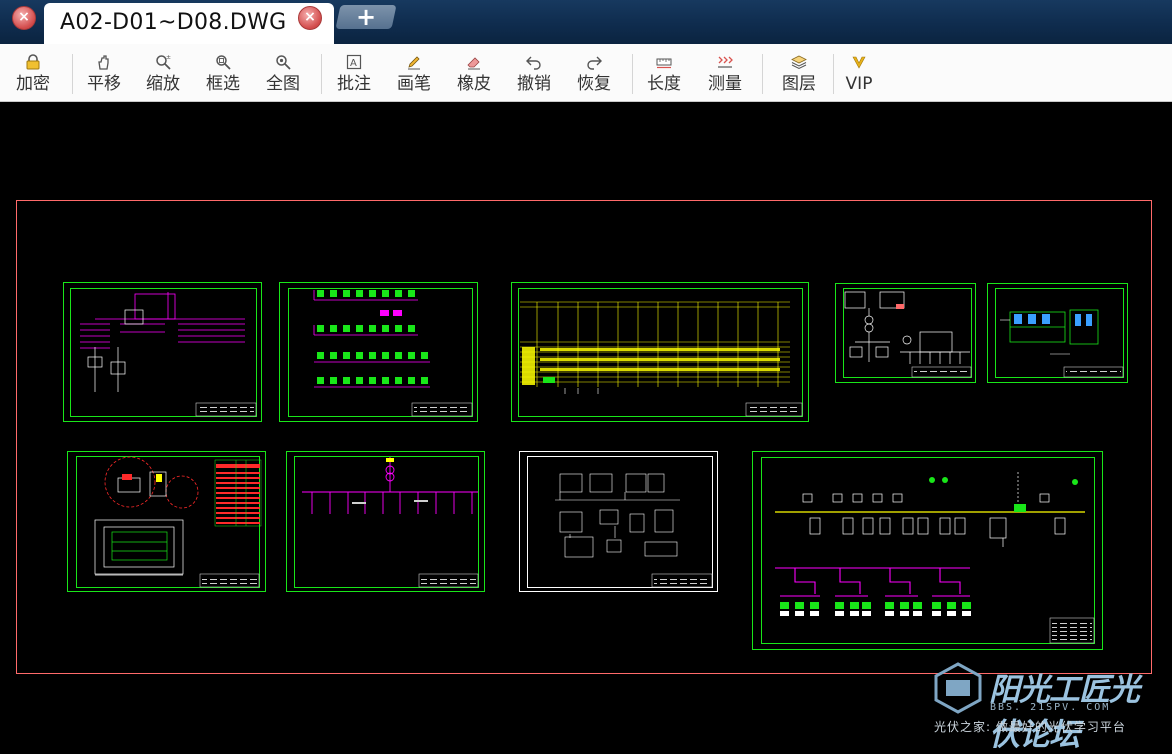 This screenshot has width=1172, height=754. Describe the element at coordinates (283, 72) in the screenshot. I see `zoom-extents-button: 全图` at that location.